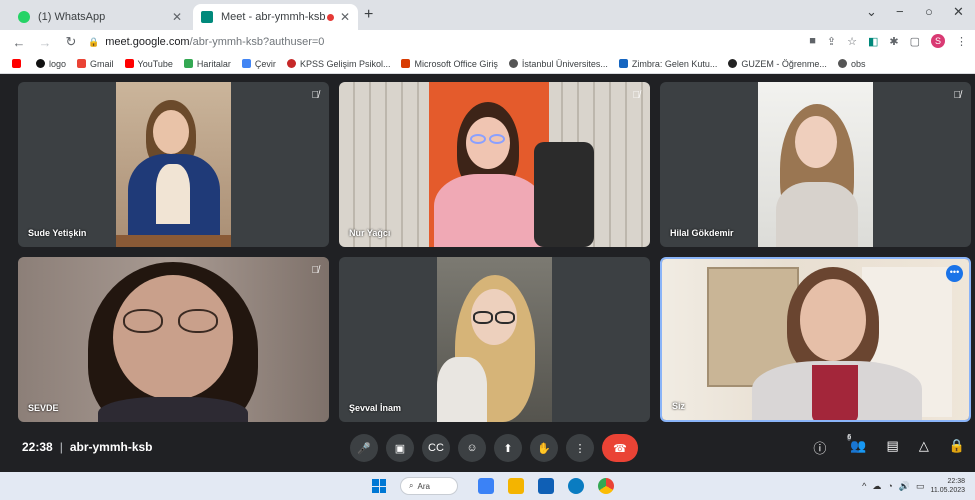  Describe the element at coordinates (213, 63) in the screenshot. I see `bookmark-label: Haritalar` at that location.